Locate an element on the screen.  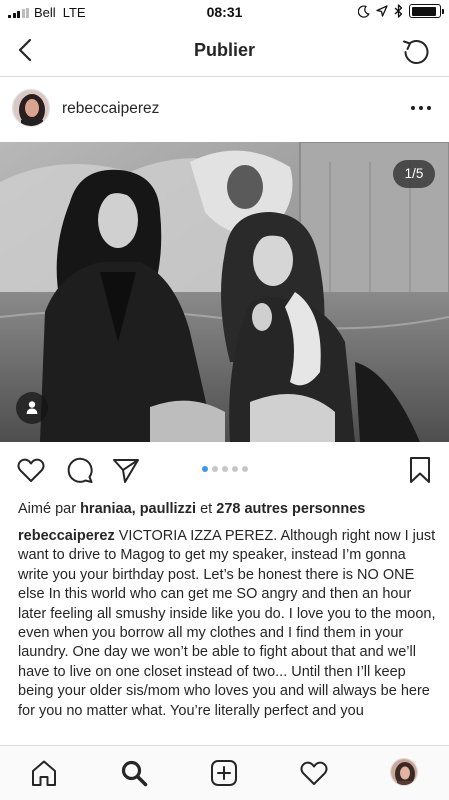
nav-bar: Publier is located at coordinates (224, 50).